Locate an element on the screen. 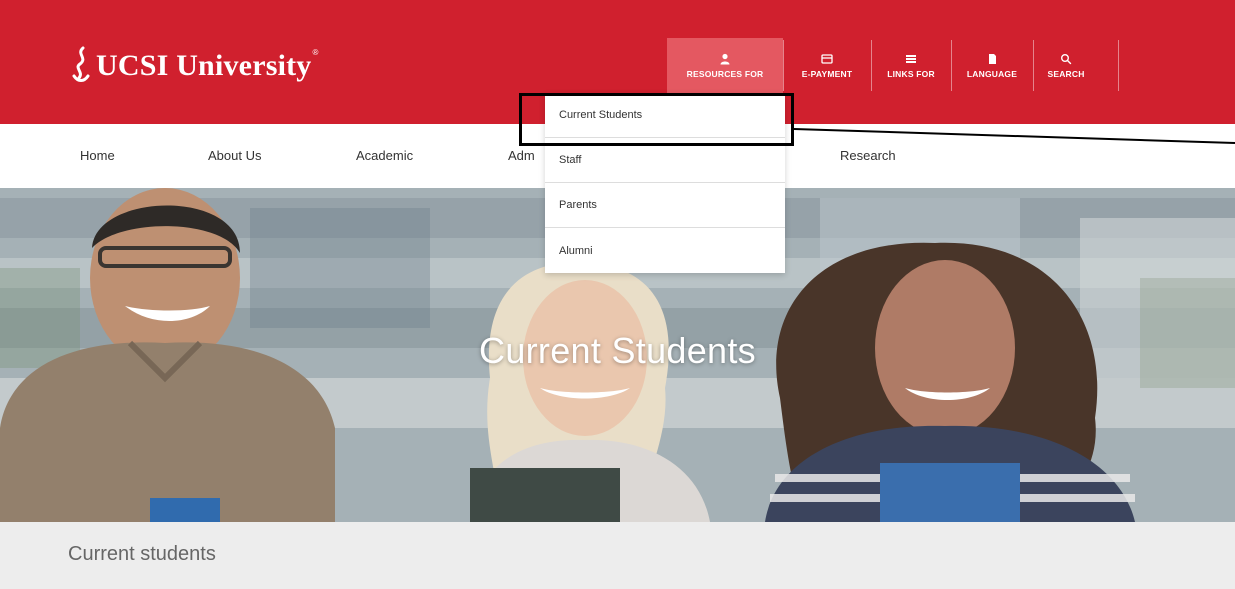 Image resolution: width=1235 pixels, height=589 pixels. flame-logo-icon is located at coordinates (81, 64).